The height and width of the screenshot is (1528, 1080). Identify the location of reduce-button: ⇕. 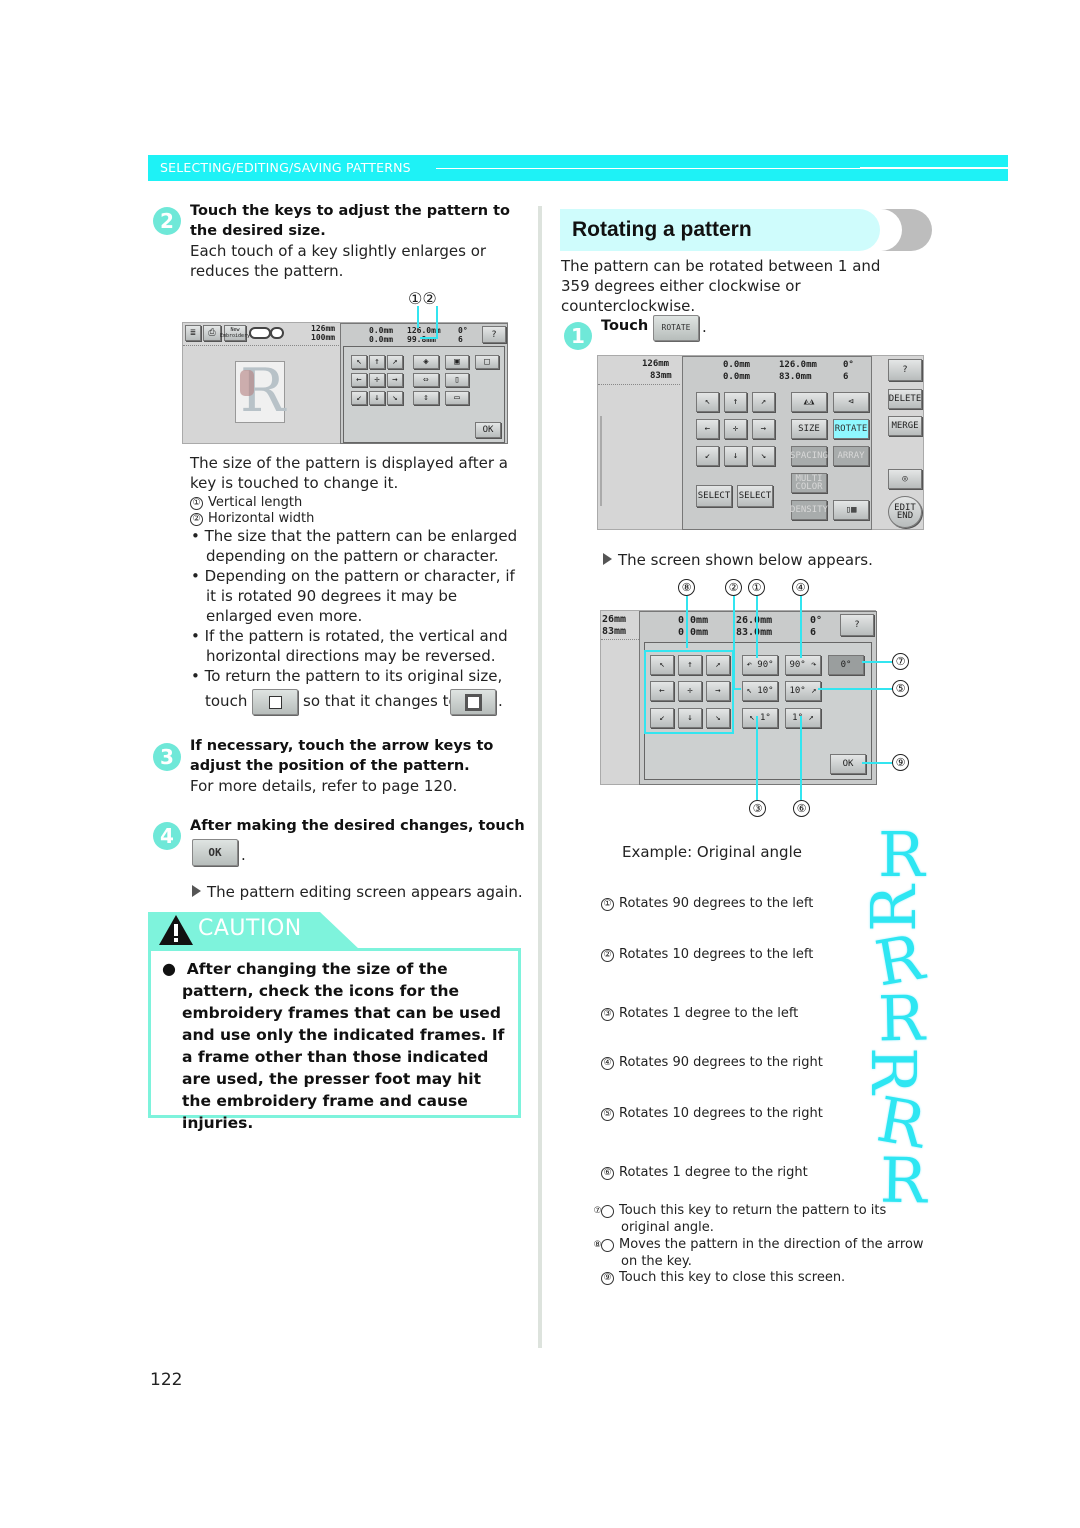
(426, 398).